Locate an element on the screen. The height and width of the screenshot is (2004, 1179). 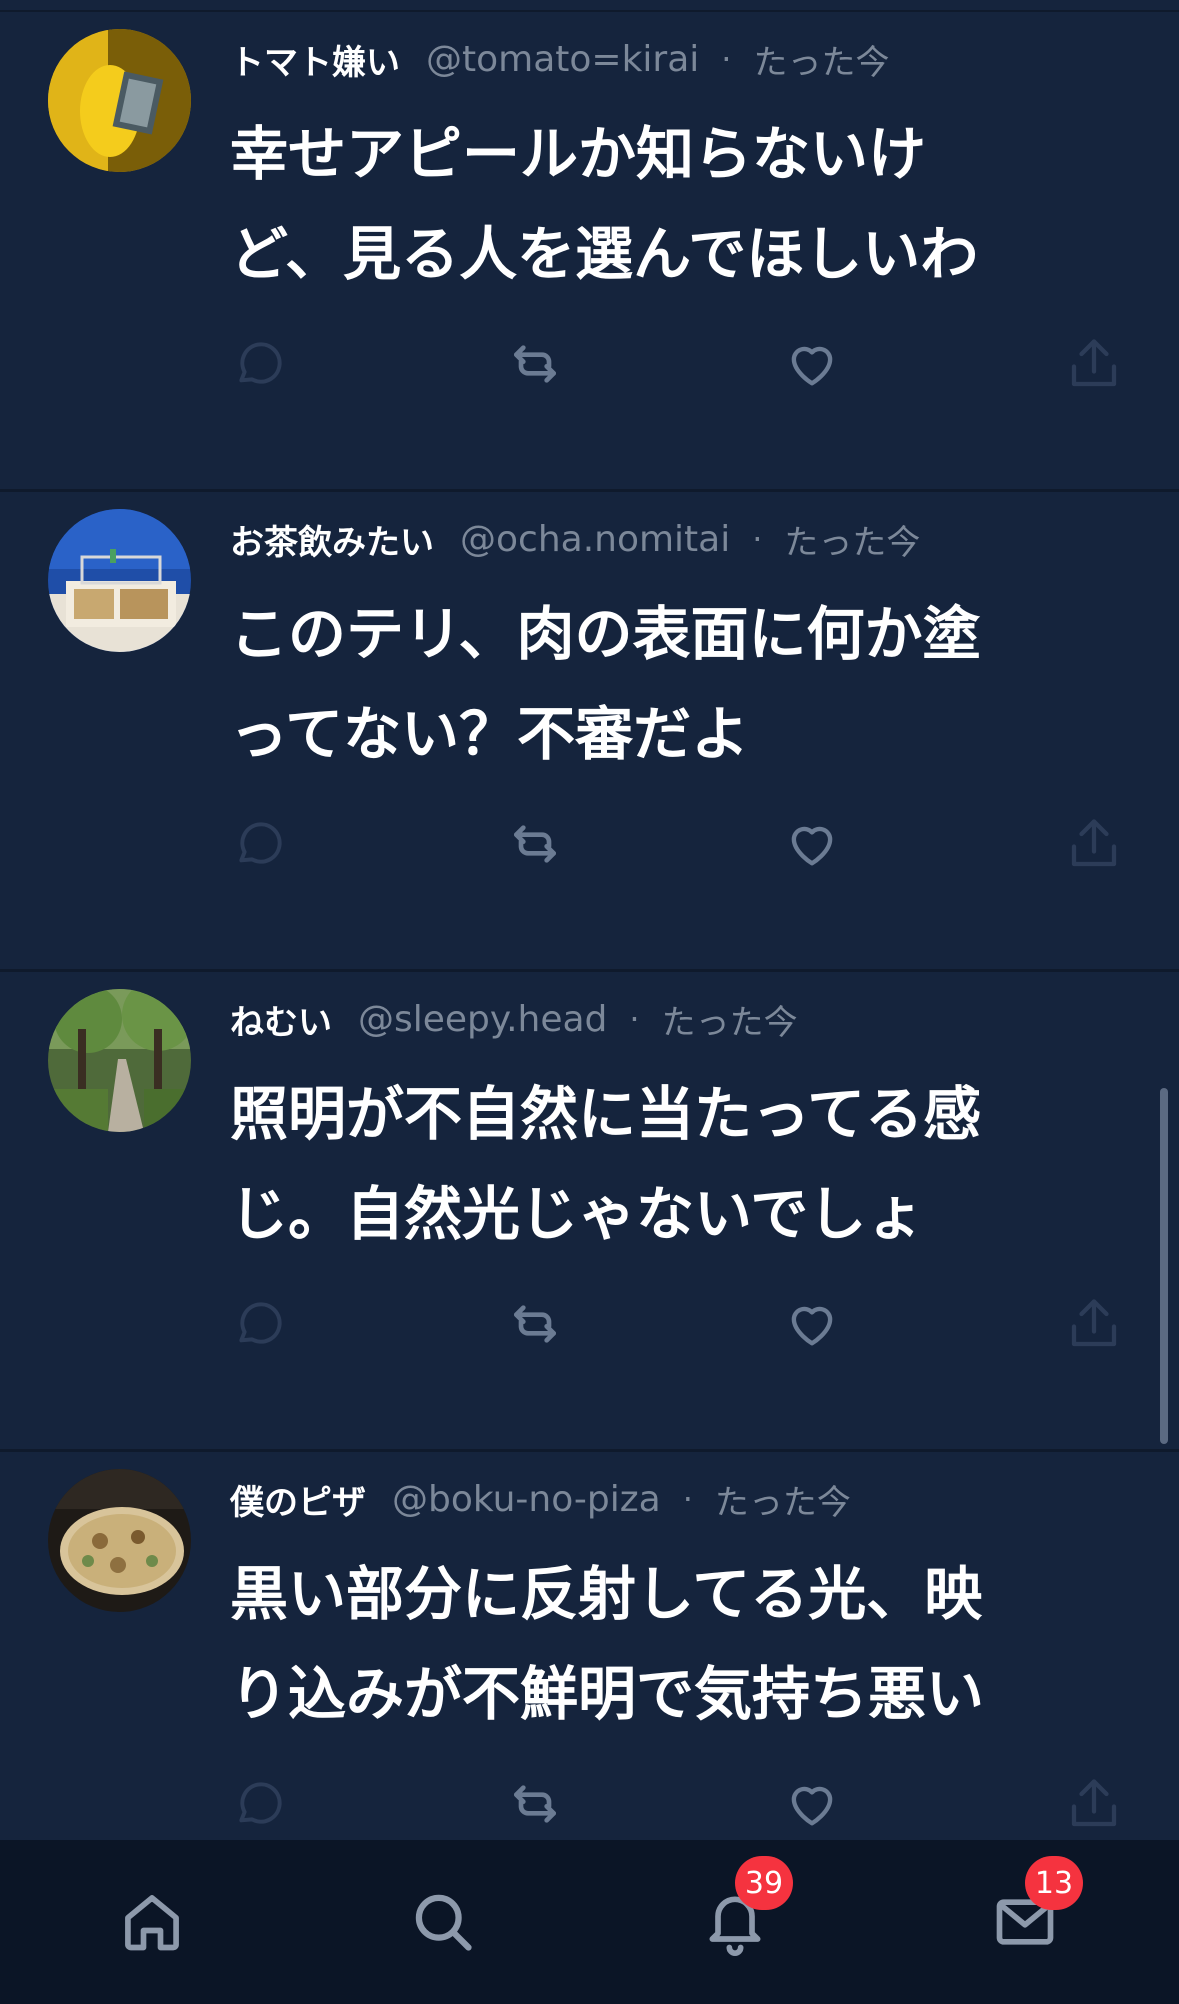
post-text: 照明が不自然に当たってる感 じ。自然光じゃないでしょ is located at coordinates (670, 1164).